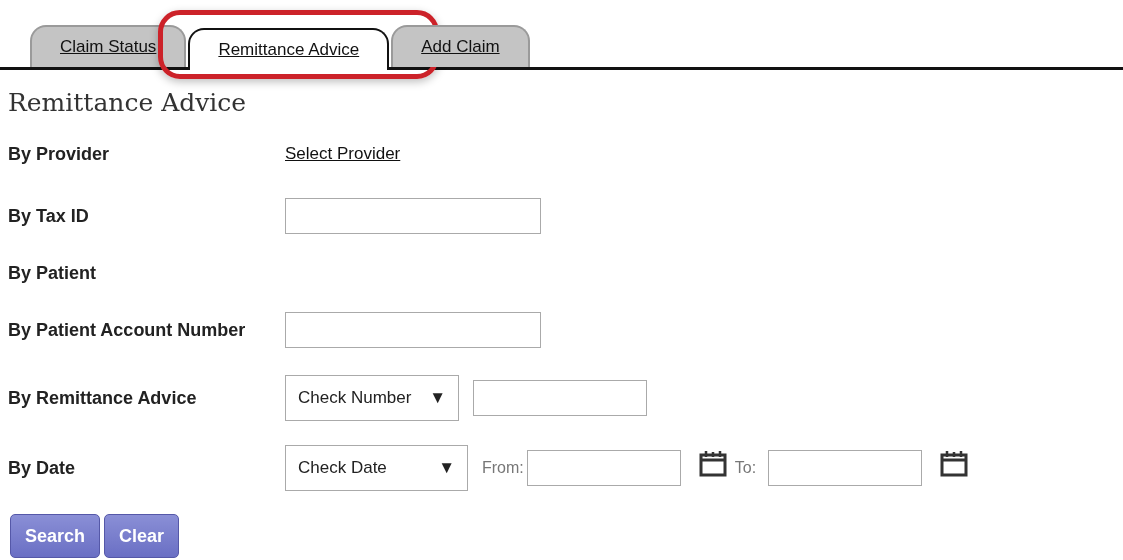 The image size is (1123, 560). I want to click on page-heading: Remittance Advice, so click(128, 102).